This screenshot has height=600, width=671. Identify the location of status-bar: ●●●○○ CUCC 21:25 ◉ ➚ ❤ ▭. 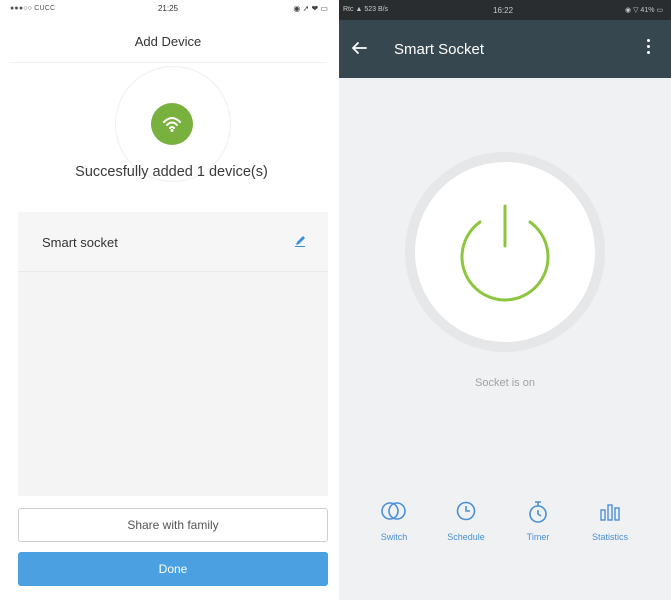
(168, 9).